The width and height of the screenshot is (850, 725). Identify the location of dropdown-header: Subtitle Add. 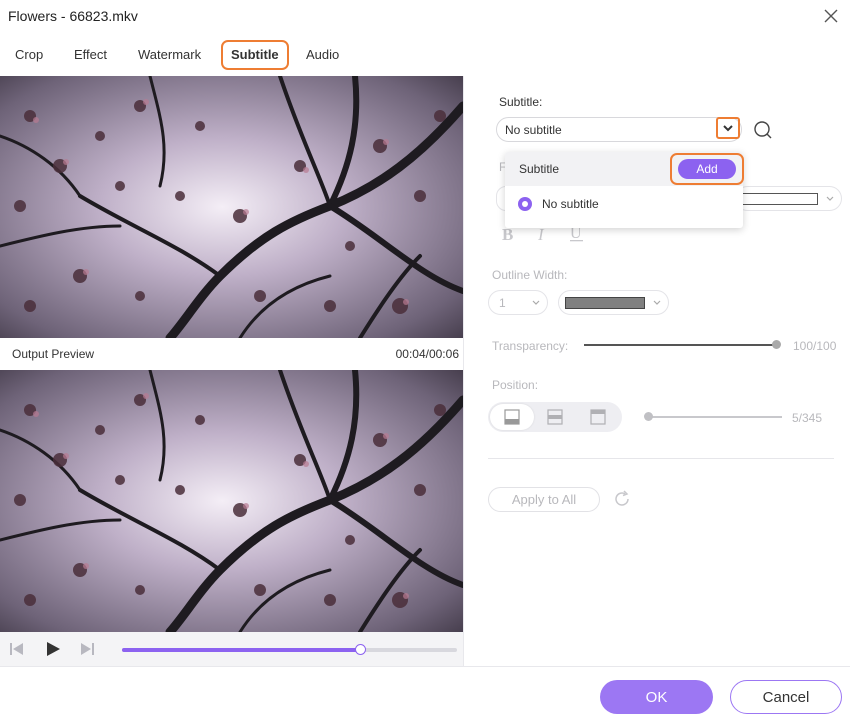
(624, 169).